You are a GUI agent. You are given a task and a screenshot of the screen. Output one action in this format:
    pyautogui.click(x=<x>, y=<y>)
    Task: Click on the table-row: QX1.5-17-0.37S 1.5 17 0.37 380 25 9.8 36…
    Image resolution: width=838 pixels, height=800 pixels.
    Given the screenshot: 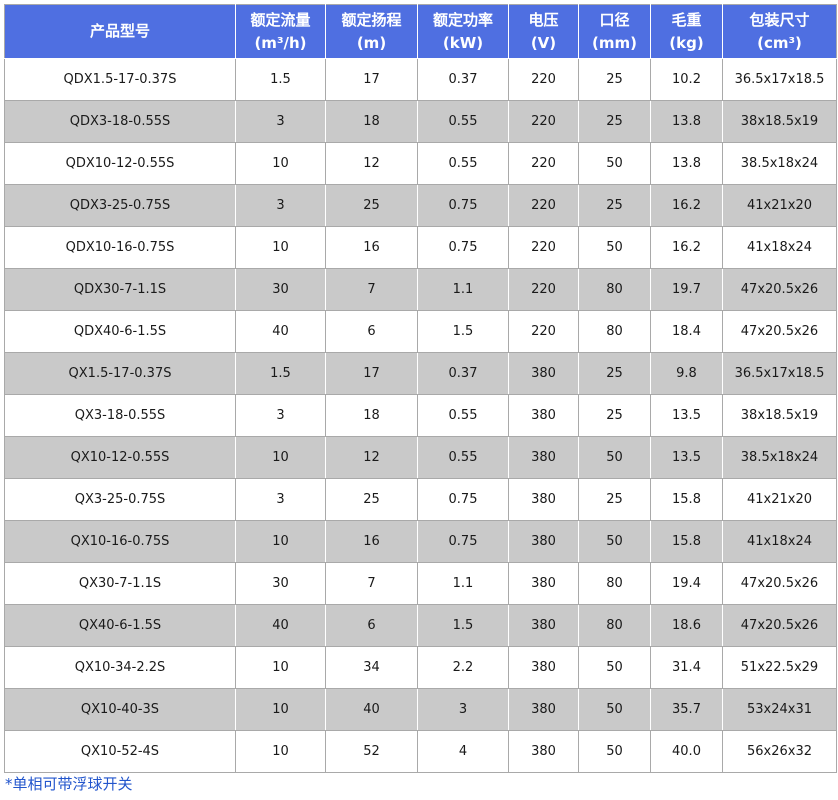 What is the action you would take?
    pyautogui.click(x=420, y=373)
    